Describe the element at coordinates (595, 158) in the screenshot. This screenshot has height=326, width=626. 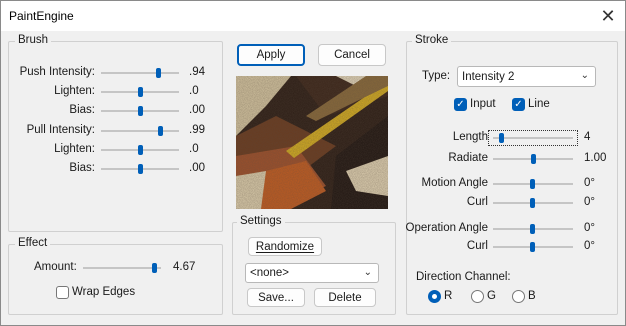
I see `radiate-value: 1.00` at that location.